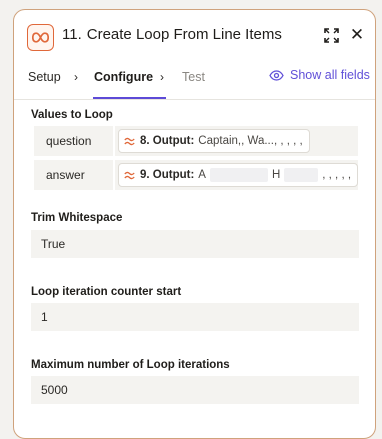 Image resolution: width=382 pixels, height=439 pixels. I want to click on values-to-loop-label: Values to Loop, so click(72, 115).